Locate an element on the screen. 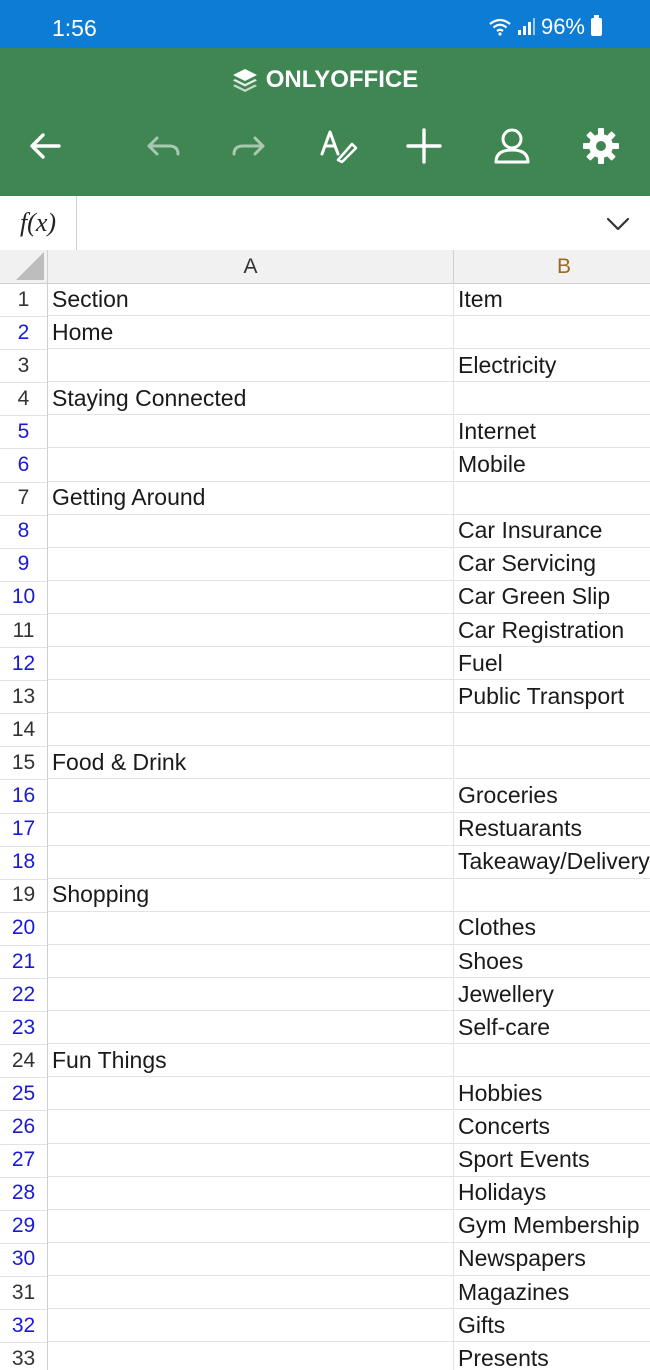  cell-b8: Car Insurance is located at coordinates (552, 531).